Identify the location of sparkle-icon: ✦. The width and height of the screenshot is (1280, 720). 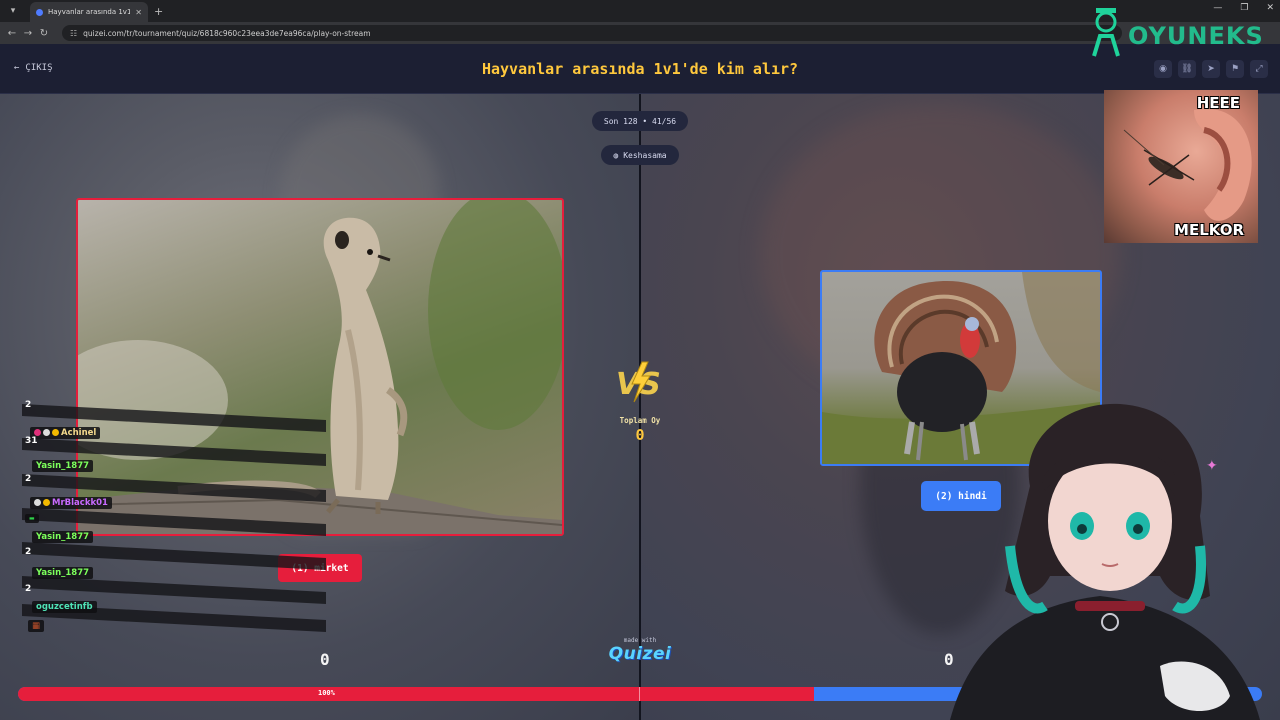
(1212, 466).